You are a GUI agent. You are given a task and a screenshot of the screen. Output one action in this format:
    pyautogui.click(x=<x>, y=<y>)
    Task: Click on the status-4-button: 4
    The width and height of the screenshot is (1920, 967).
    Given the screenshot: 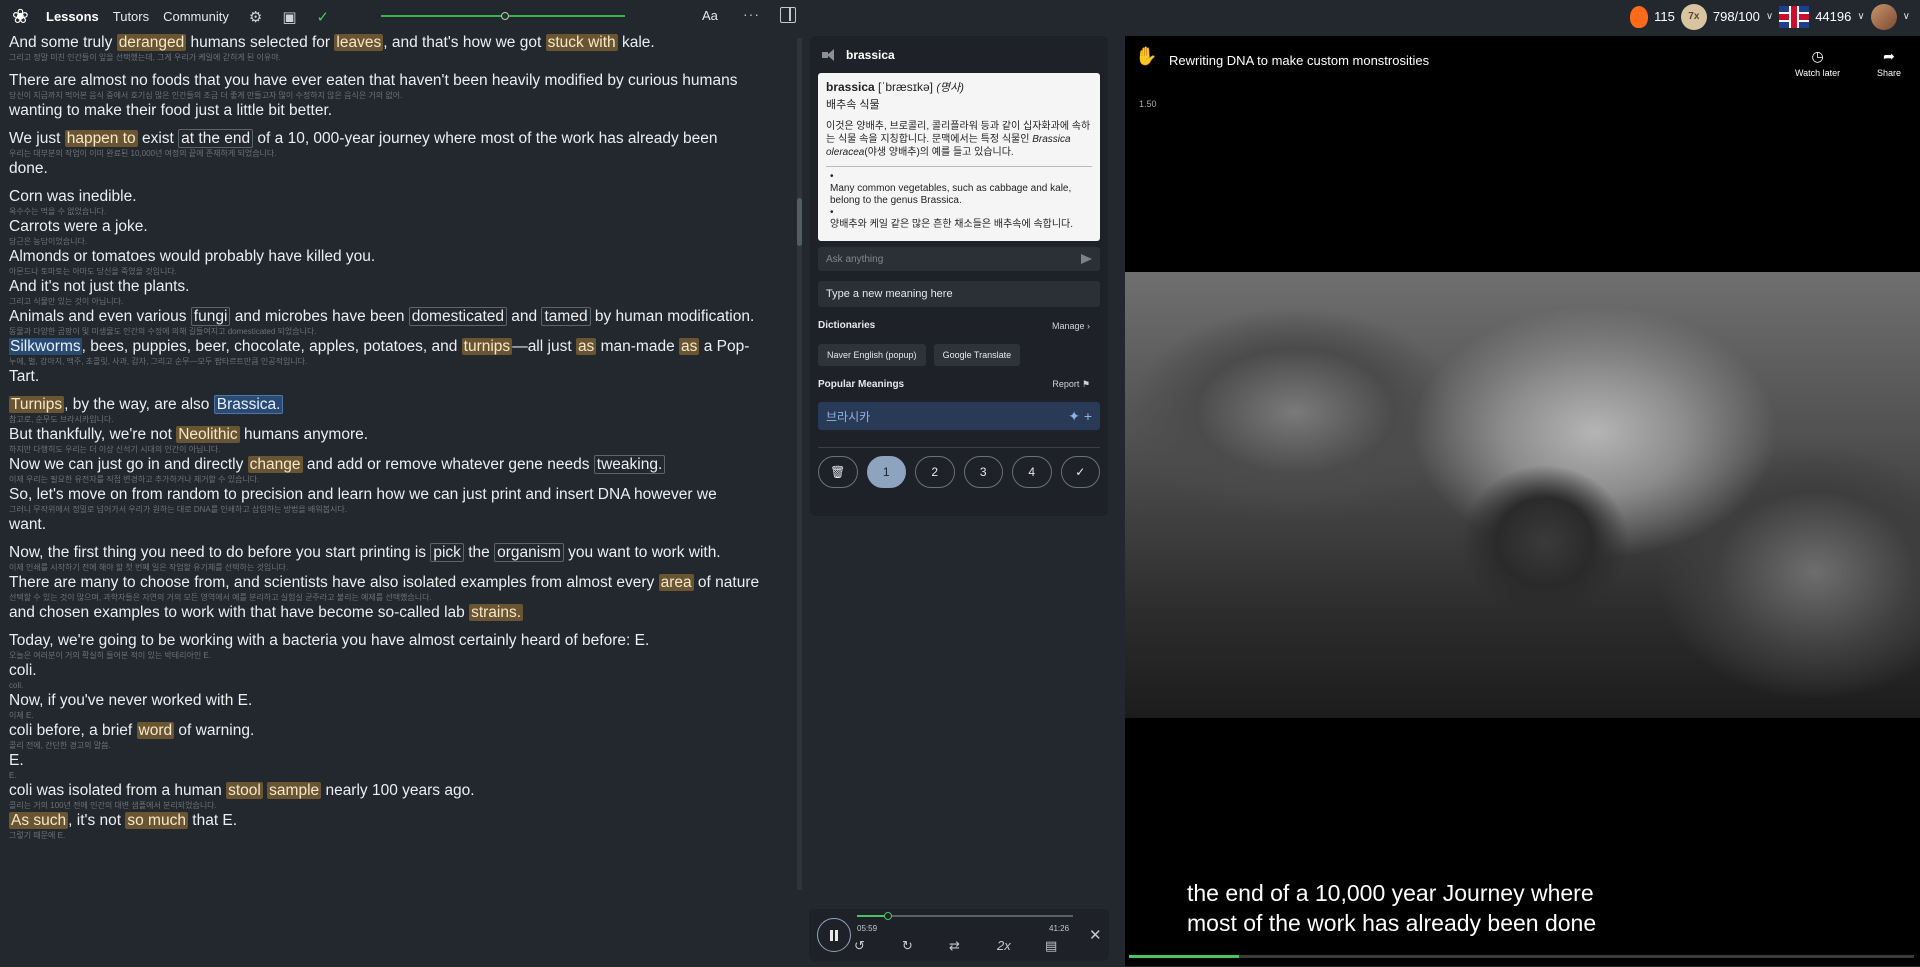 What is the action you would take?
    pyautogui.click(x=1032, y=472)
    